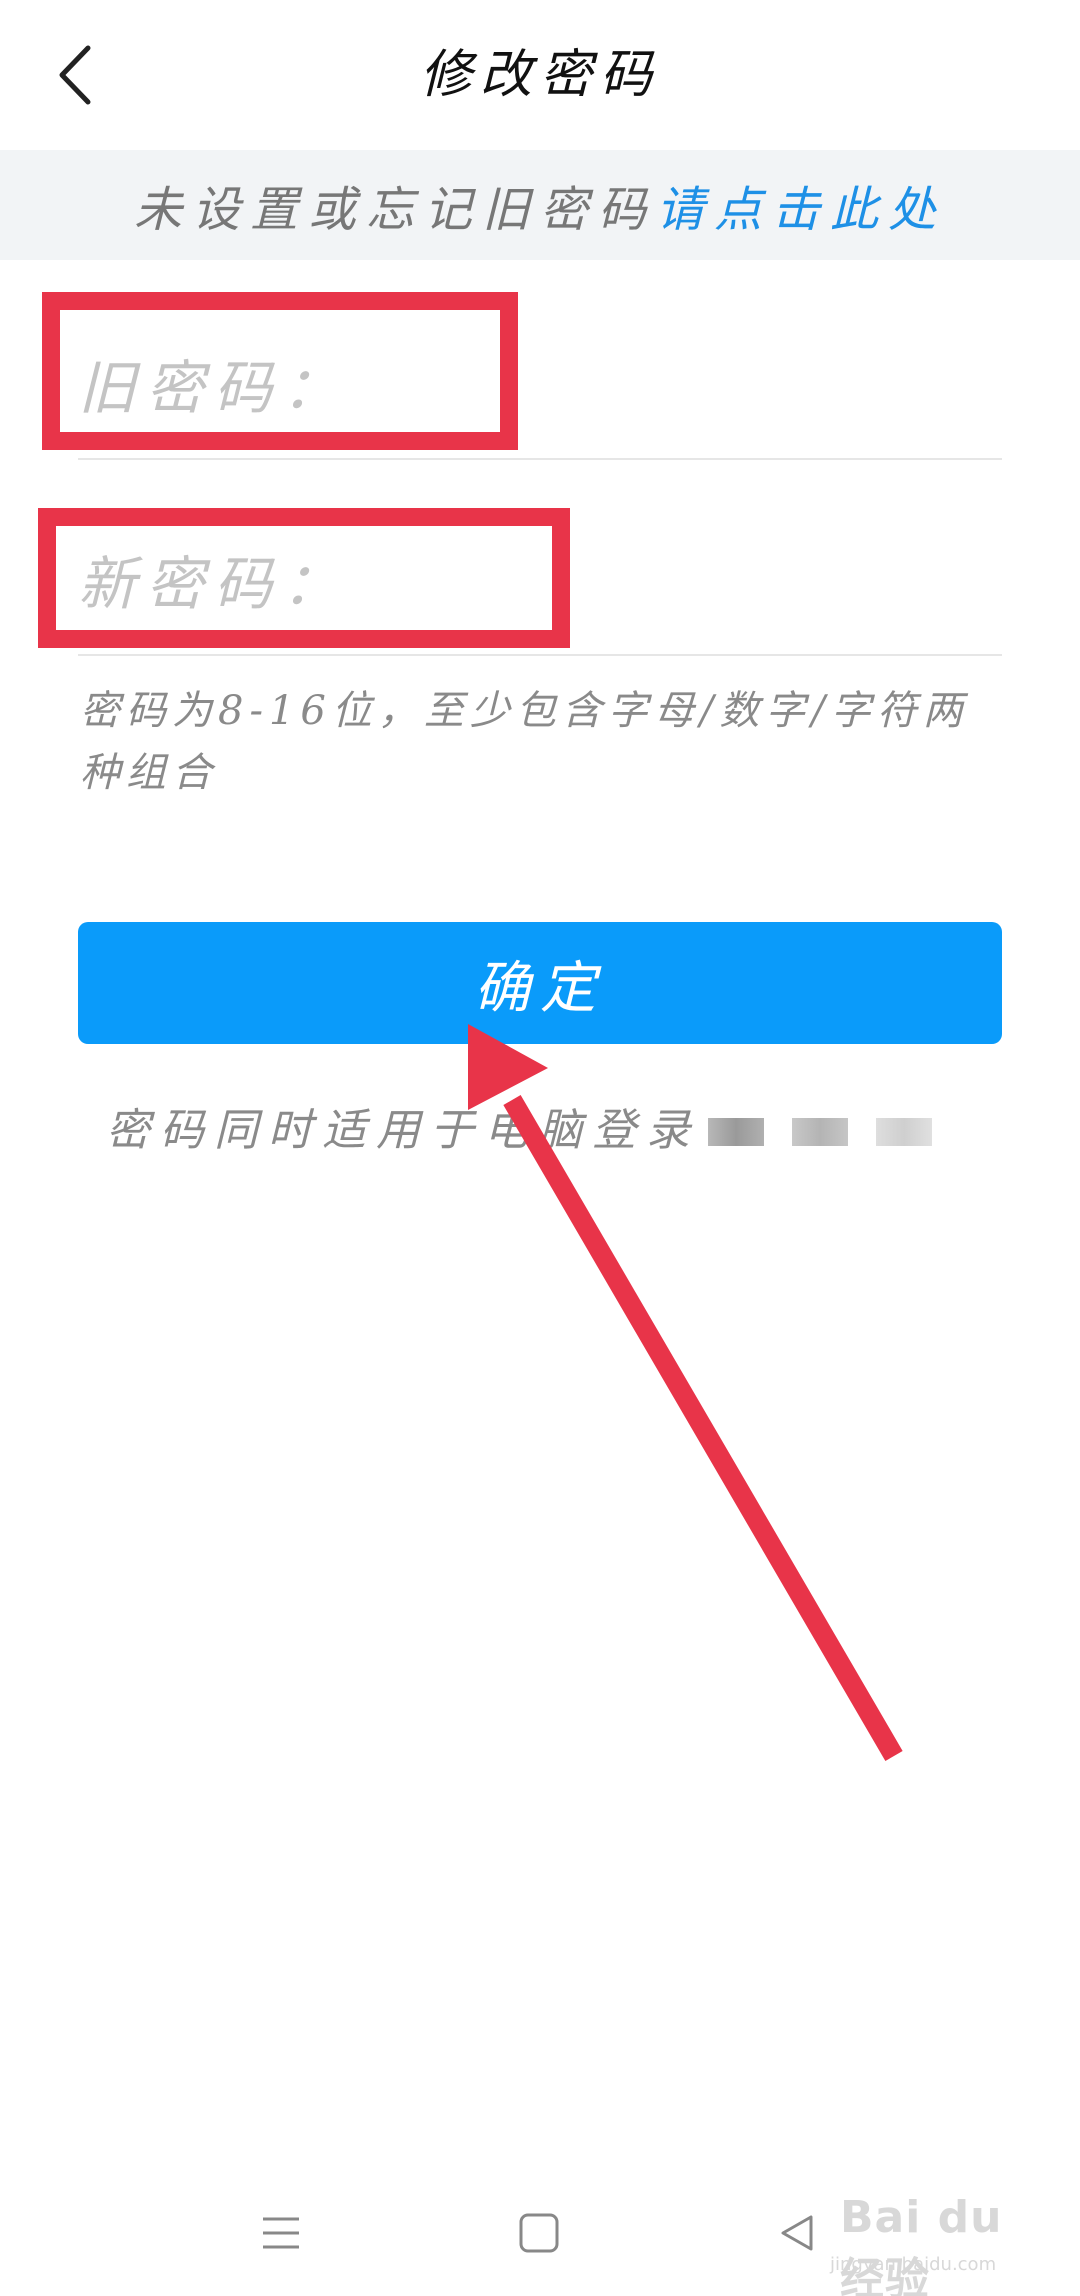 This screenshot has height=2296, width=1080. I want to click on old-password-field, so click(540, 389).